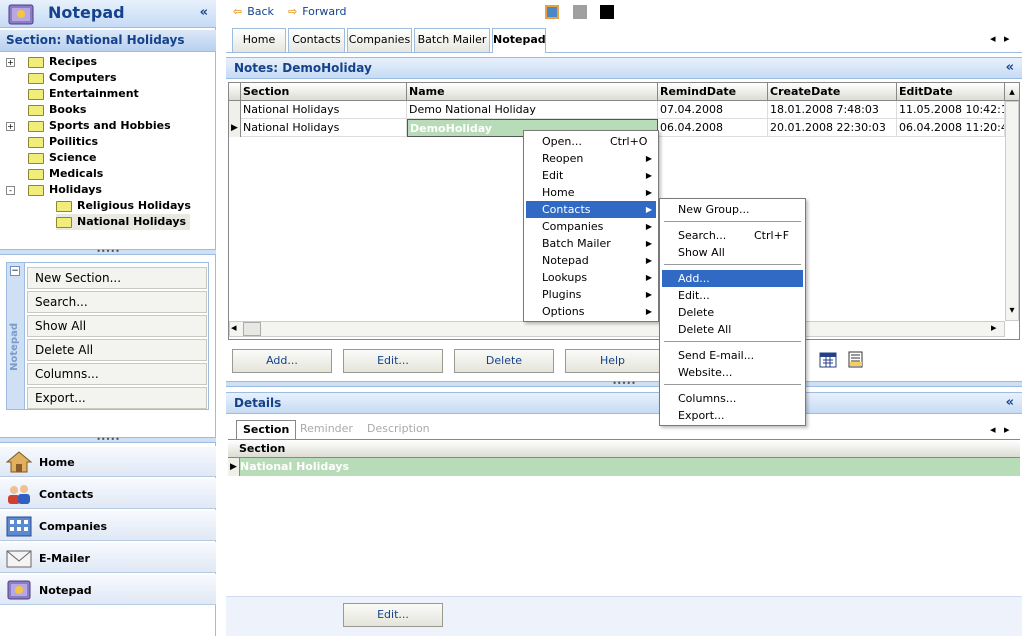 The width and height of the screenshot is (1022, 636). I want to click on tree-splitter: •••••, so click(108, 252).